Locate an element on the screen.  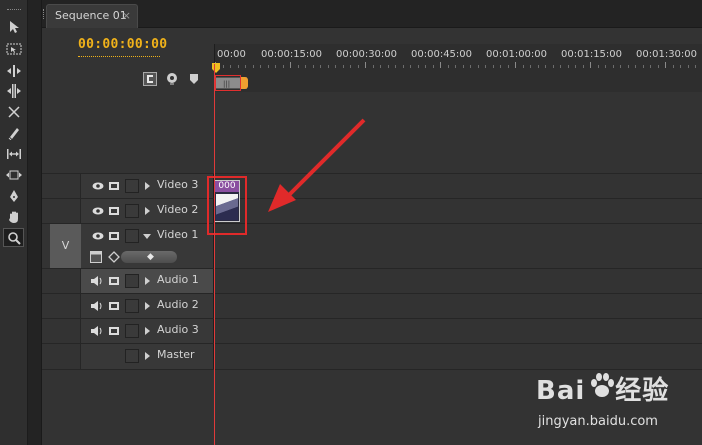
work-area-end-handle is located at coordinates (244, 83).